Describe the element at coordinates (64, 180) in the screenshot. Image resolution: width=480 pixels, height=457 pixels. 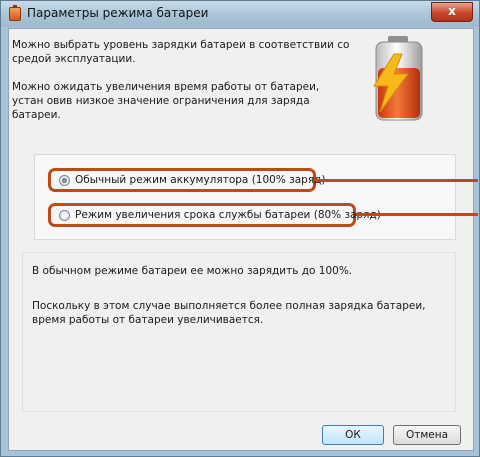
I see `radio-normal-mode` at that location.